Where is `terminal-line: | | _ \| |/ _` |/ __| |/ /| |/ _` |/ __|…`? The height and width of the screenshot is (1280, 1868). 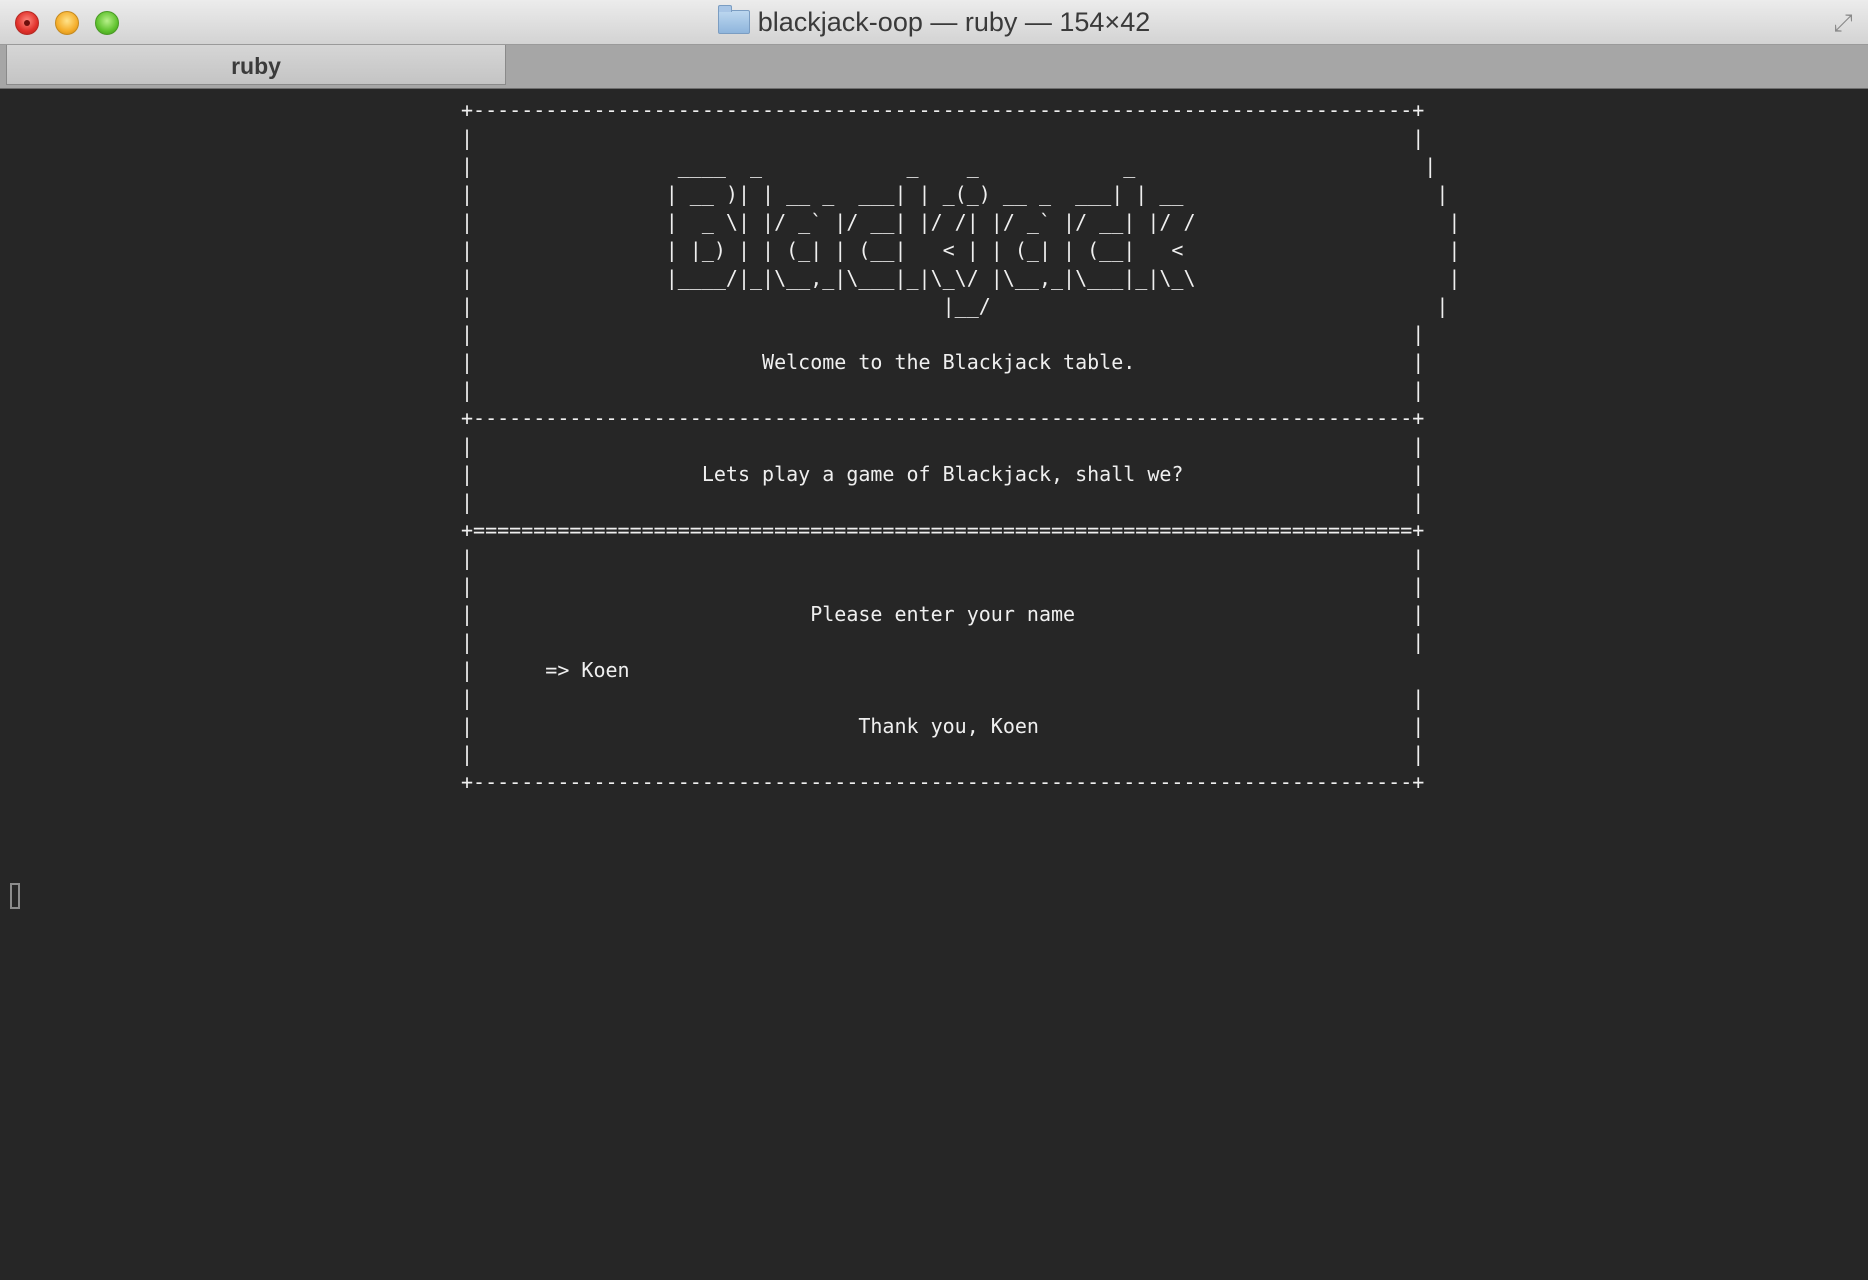 terminal-line: | | _ \| |/ _` |/ __| |/ /| |/ _` |/ __|… is located at coordinates (961, 222).